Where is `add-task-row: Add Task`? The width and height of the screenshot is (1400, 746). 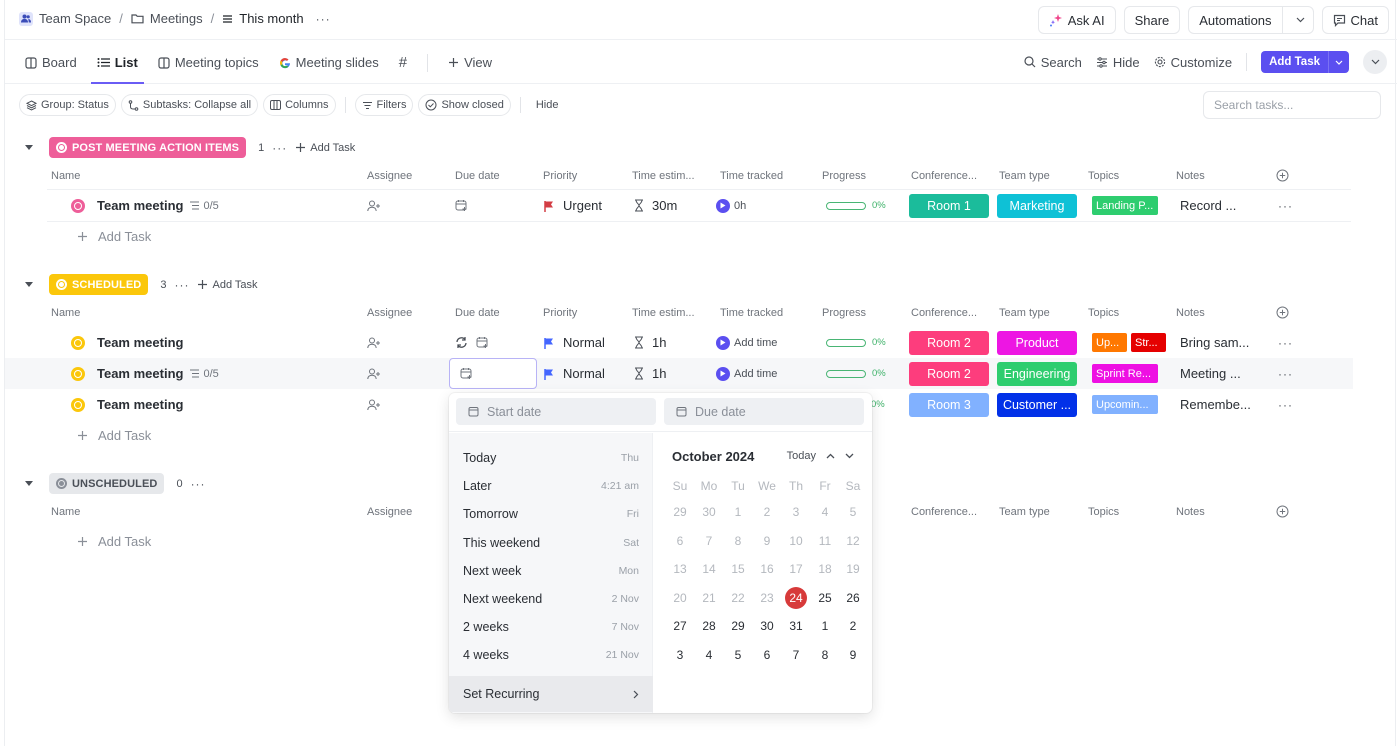
add-task-row: Add Task is located at coordinates (114, 236).